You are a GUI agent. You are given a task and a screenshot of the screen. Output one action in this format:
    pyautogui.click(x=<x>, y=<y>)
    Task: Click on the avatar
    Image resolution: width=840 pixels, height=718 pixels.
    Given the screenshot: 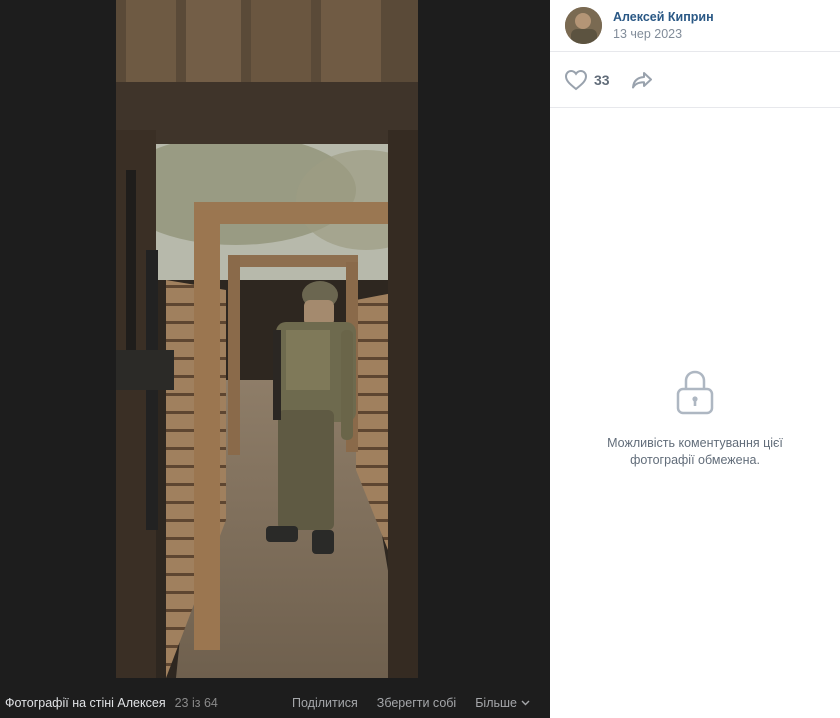 What is the action you would take?
    pyautogui.click(x=583, y=25)
    